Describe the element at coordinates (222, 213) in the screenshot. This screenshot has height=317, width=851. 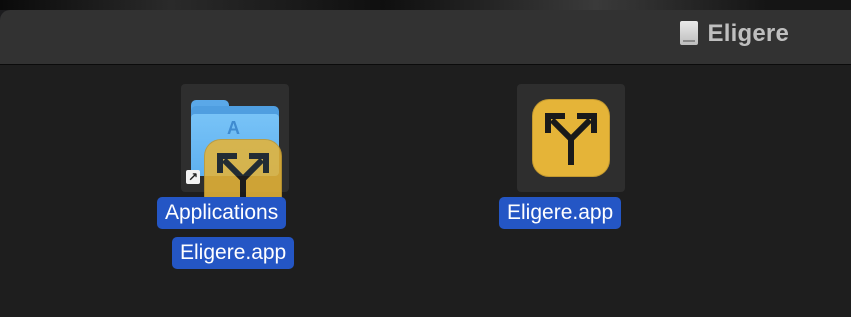
I see `applications-label: Applications` at that location.